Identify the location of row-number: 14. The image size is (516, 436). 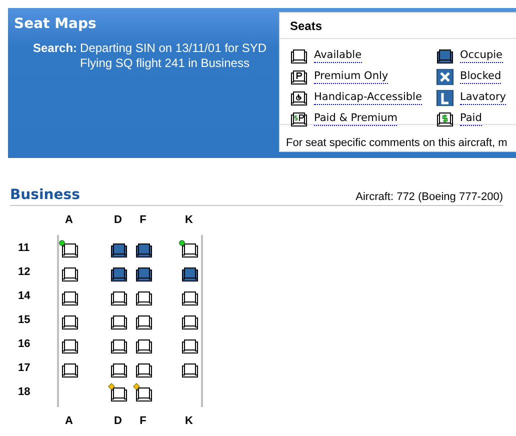
(24, 296).